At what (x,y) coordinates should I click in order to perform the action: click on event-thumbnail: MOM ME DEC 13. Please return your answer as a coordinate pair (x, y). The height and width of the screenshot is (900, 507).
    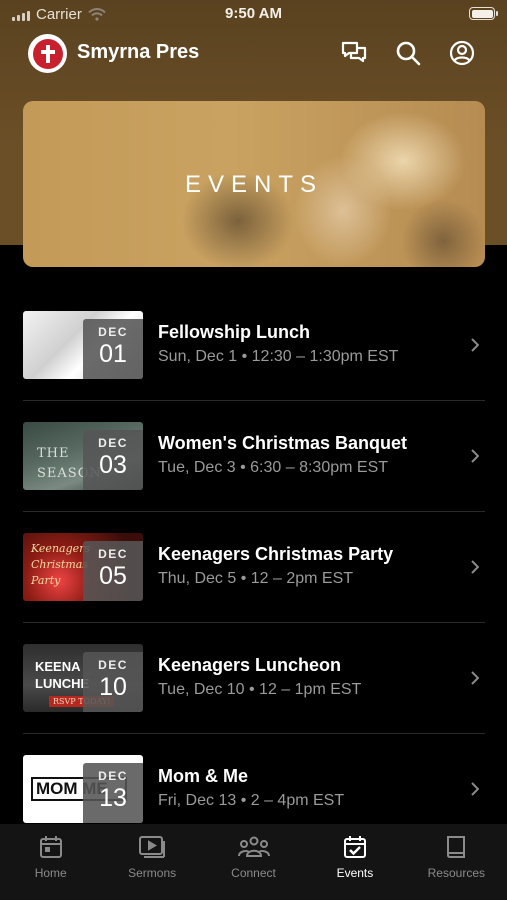
    Looking at the image, I should click on (83, 789).